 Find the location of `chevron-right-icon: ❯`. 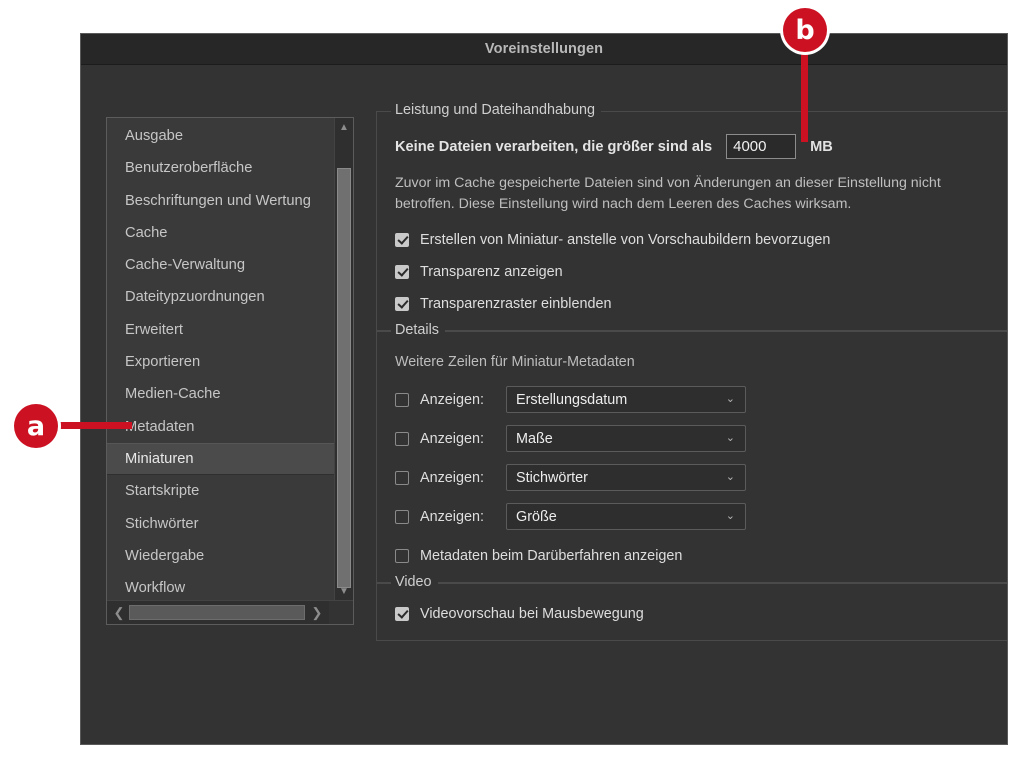

chevron-right-icon: ❯ is located at coordinates (317, 612).